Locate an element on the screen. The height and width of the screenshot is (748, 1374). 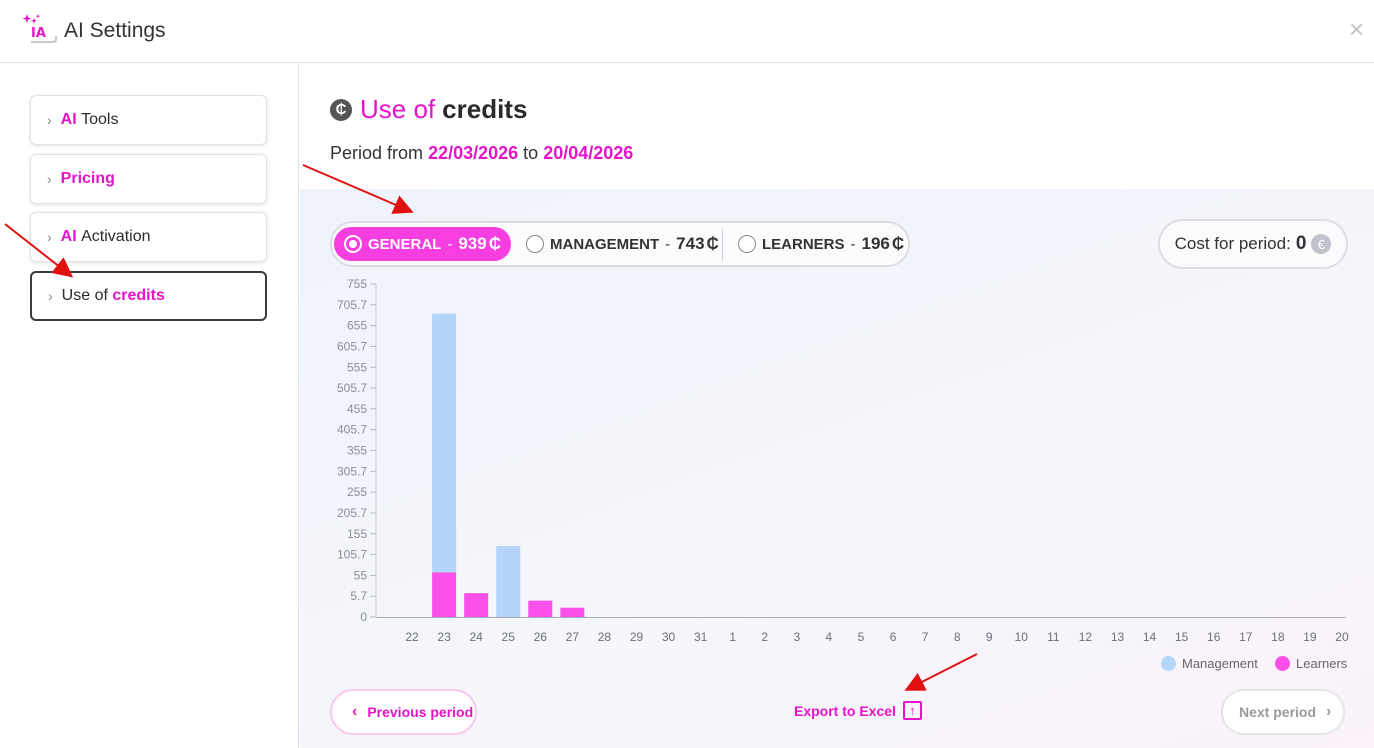
sidebar-item-label: Activation is located at coordinates (116, 236).